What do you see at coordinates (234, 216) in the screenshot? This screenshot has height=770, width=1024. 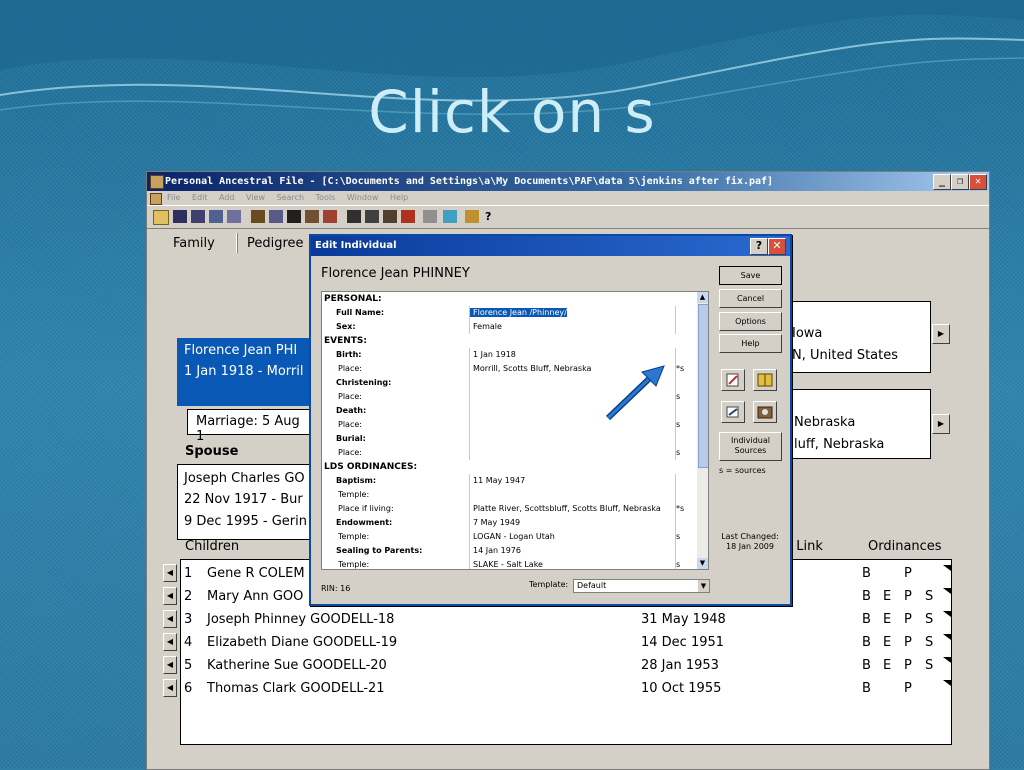 I see `print-icon` at bounding box center [234, 216].